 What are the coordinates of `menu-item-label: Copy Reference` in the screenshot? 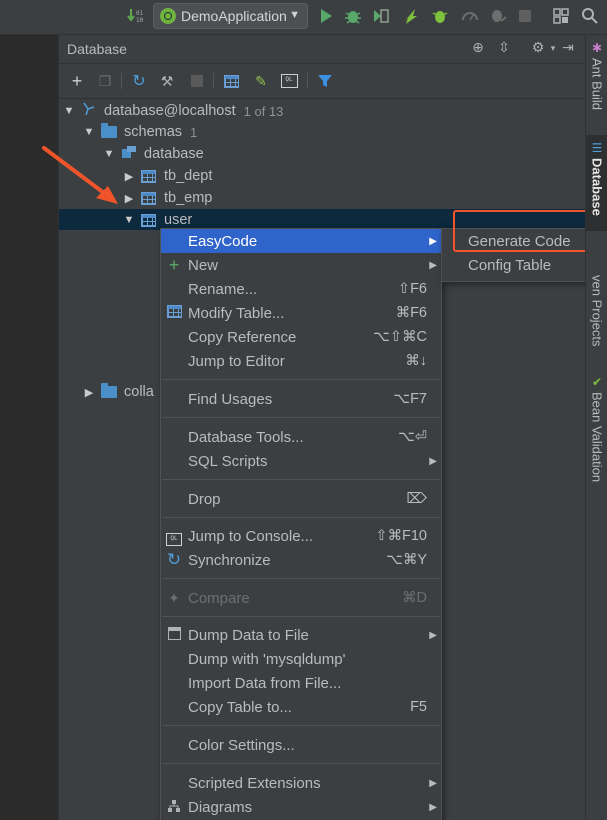 It's located at (242, 337).